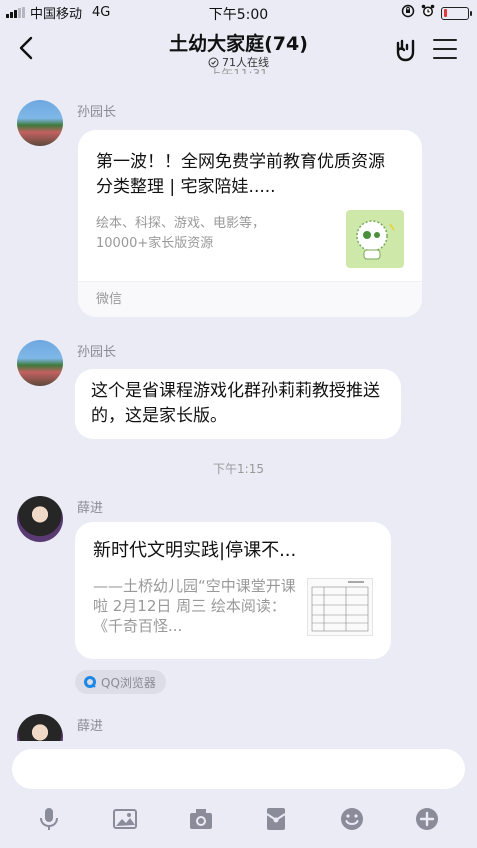  I want to click on camera-icon, so click(201, 819).